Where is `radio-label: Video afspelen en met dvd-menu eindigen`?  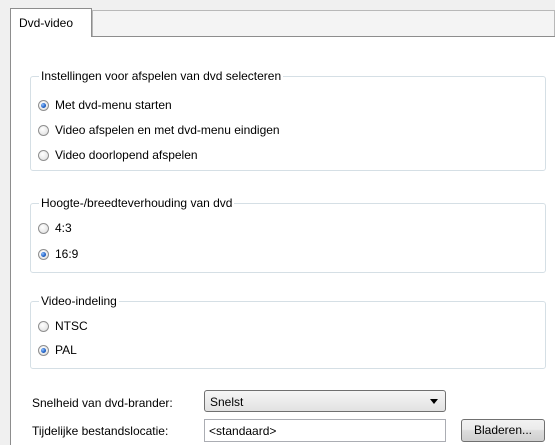 radio-label: Video afspelen en met dvd-menu eindigen is located at coordinates (167, 130).